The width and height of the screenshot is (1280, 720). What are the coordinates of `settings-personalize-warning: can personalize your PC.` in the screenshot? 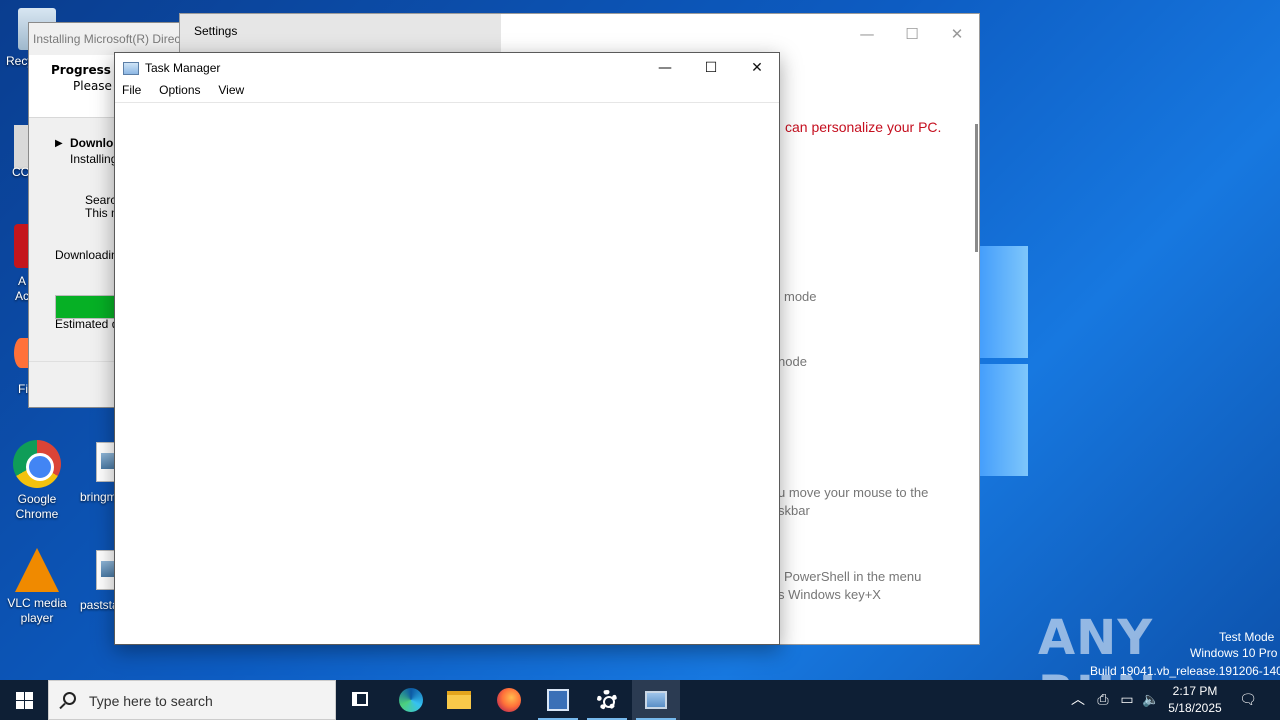 It's located at (863, 127).